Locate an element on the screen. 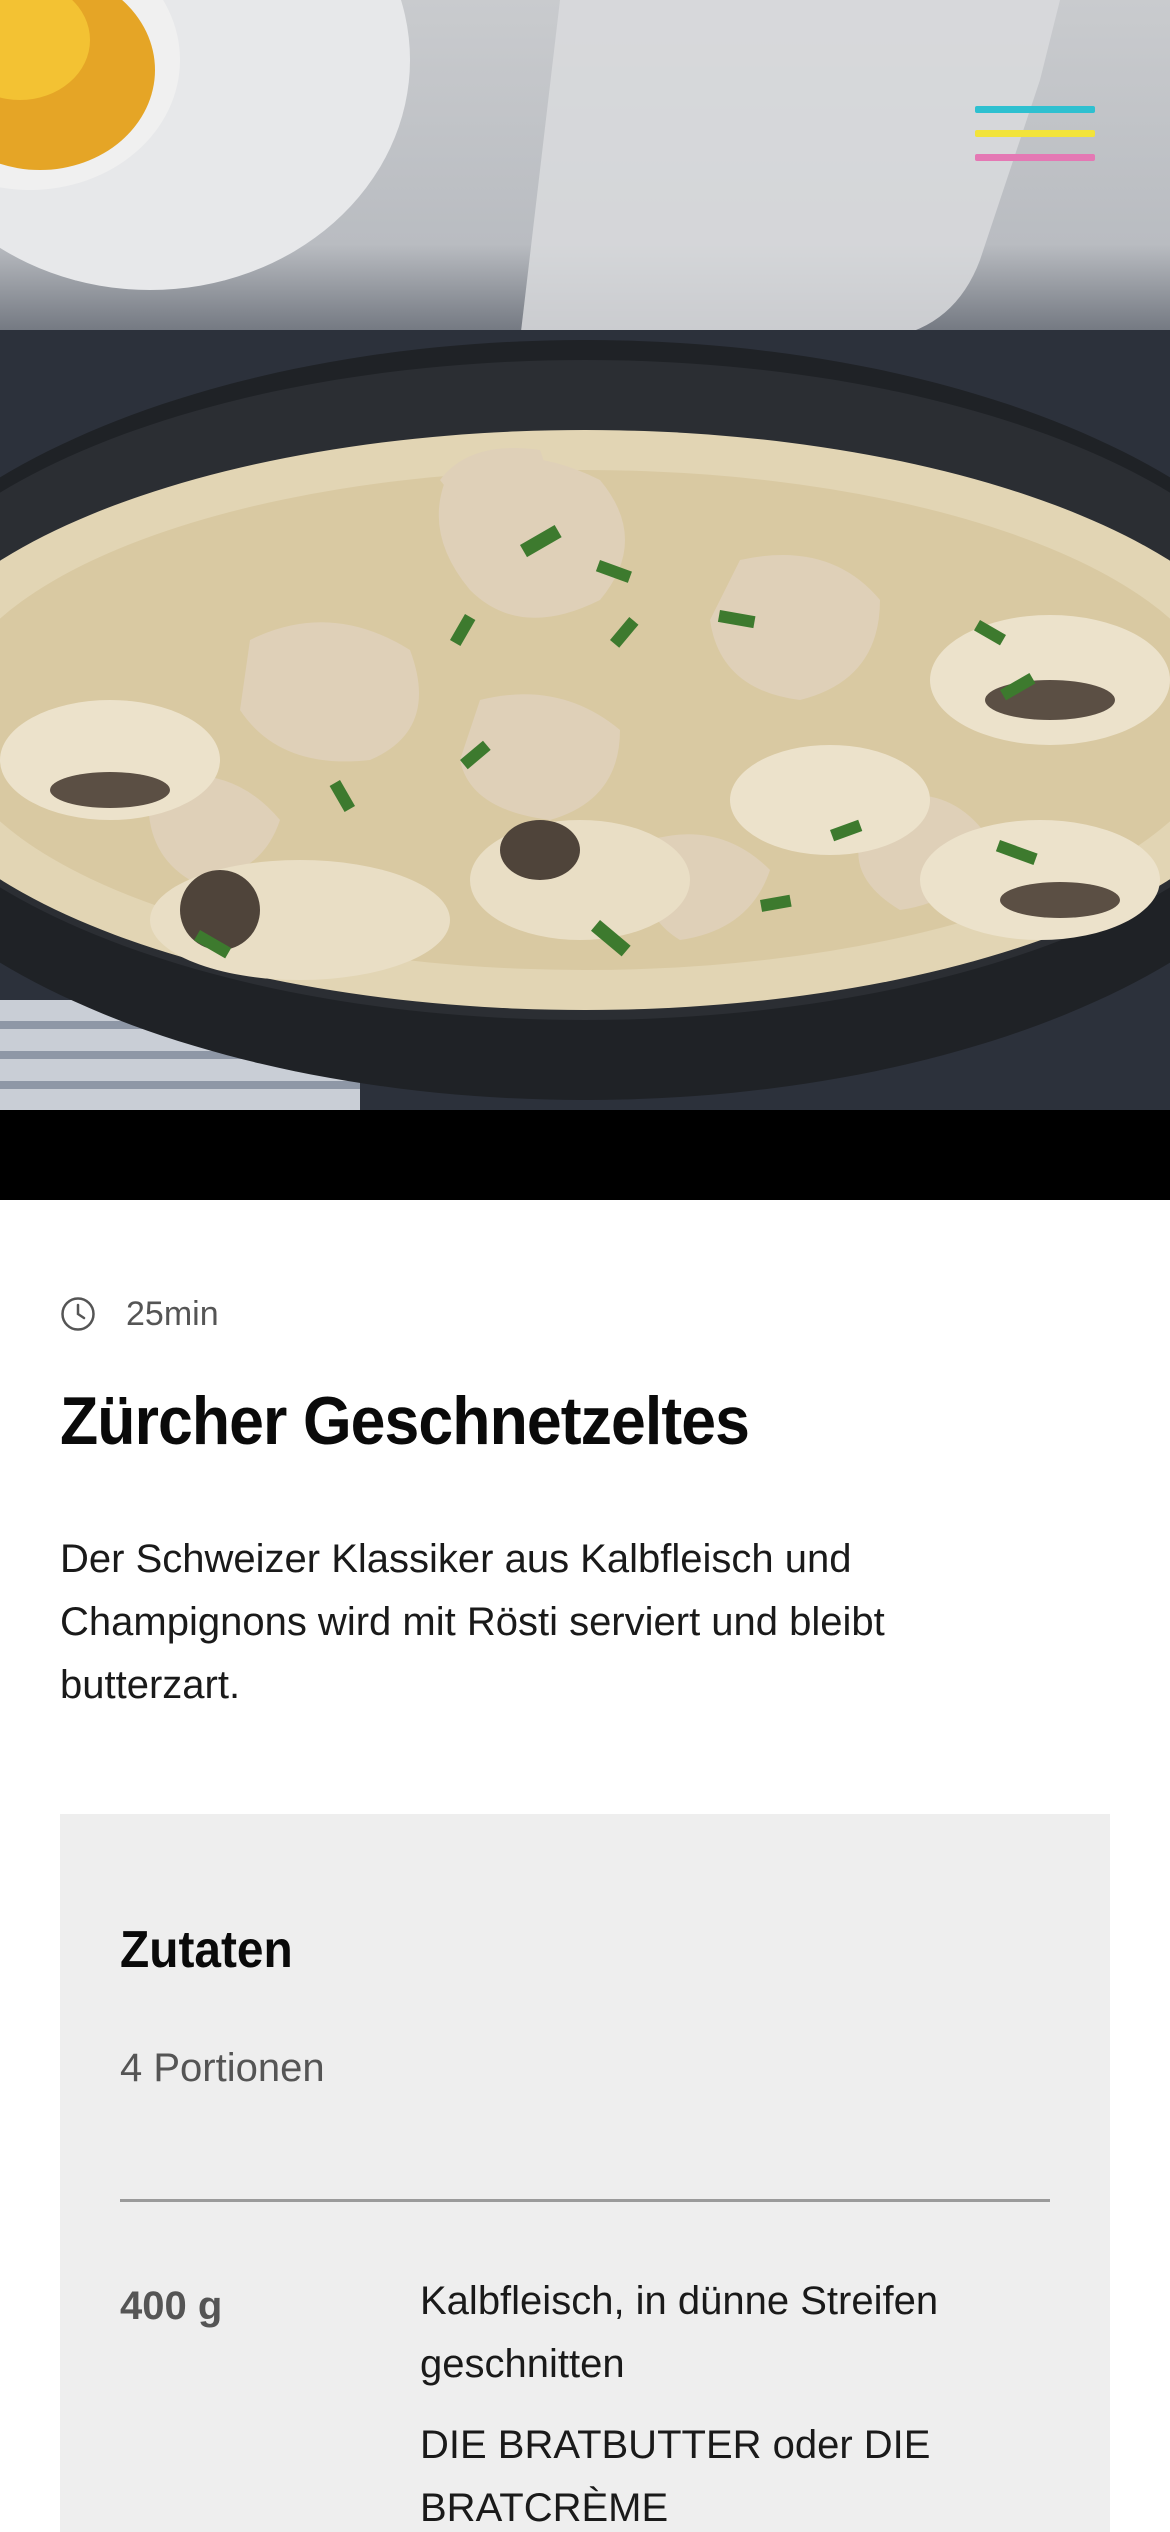 The width and height of the screenshot is (1170, 2532). recipe-title: Zürcher Geschnetzeltes is located at coordinates (405, 1421).